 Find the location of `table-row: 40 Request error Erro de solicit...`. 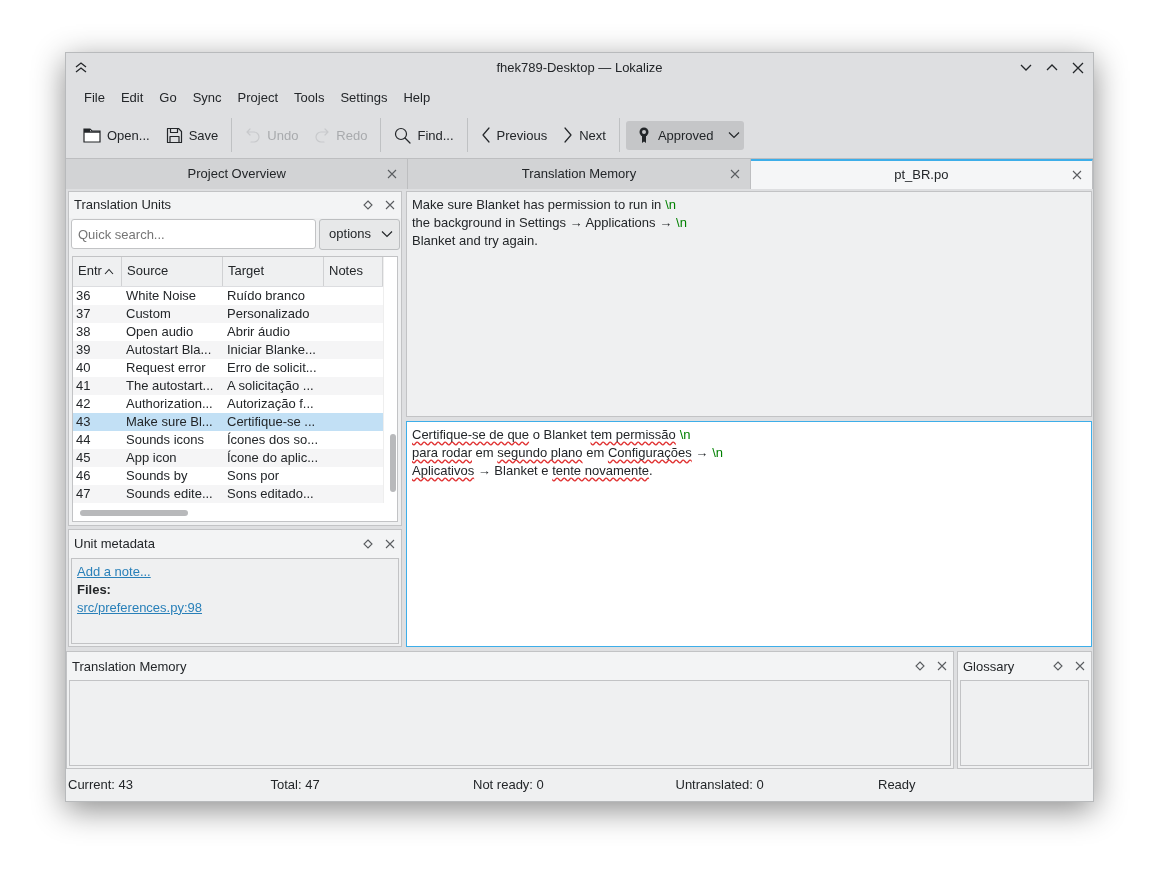

table-row: 40 Request error Erro de solicit... is located at coordinates (228, 367).